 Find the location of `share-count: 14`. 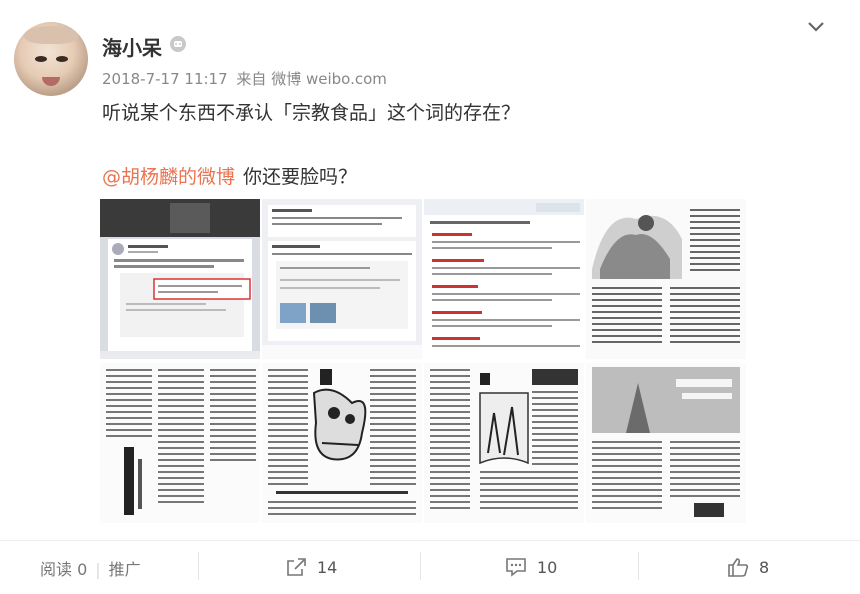

share-count: 14 is located at coordinates (327, 567).